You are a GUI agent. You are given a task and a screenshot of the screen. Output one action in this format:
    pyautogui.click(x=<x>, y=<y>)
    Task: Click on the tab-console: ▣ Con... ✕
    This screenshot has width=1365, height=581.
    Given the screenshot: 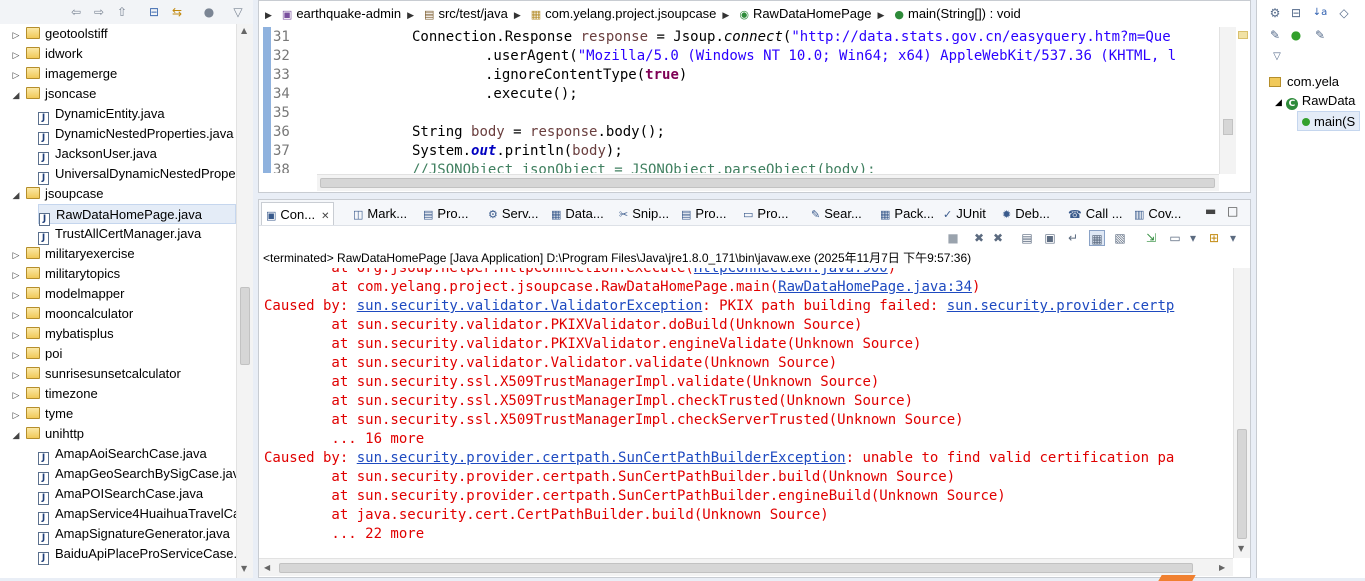 What is the action you would take?
    pyautogui.click(x=298, y=213)
    